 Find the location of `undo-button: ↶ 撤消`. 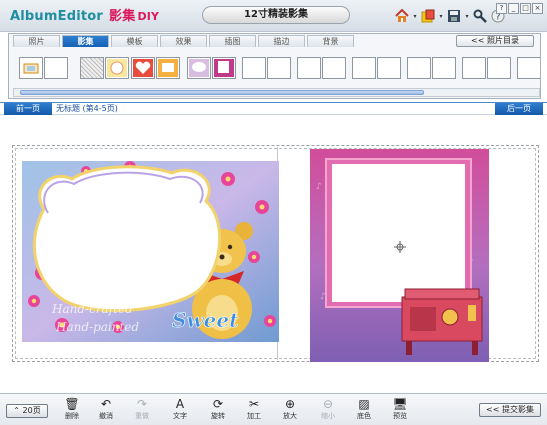

undo-button: ↶ 撤消 is located at coordinates (106, 409).